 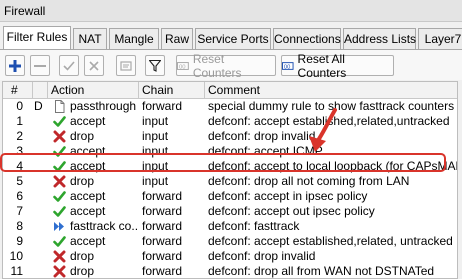 I want to click on reset-all-counters-button: 00 Reset All Counters, so click(x=337, y=66).